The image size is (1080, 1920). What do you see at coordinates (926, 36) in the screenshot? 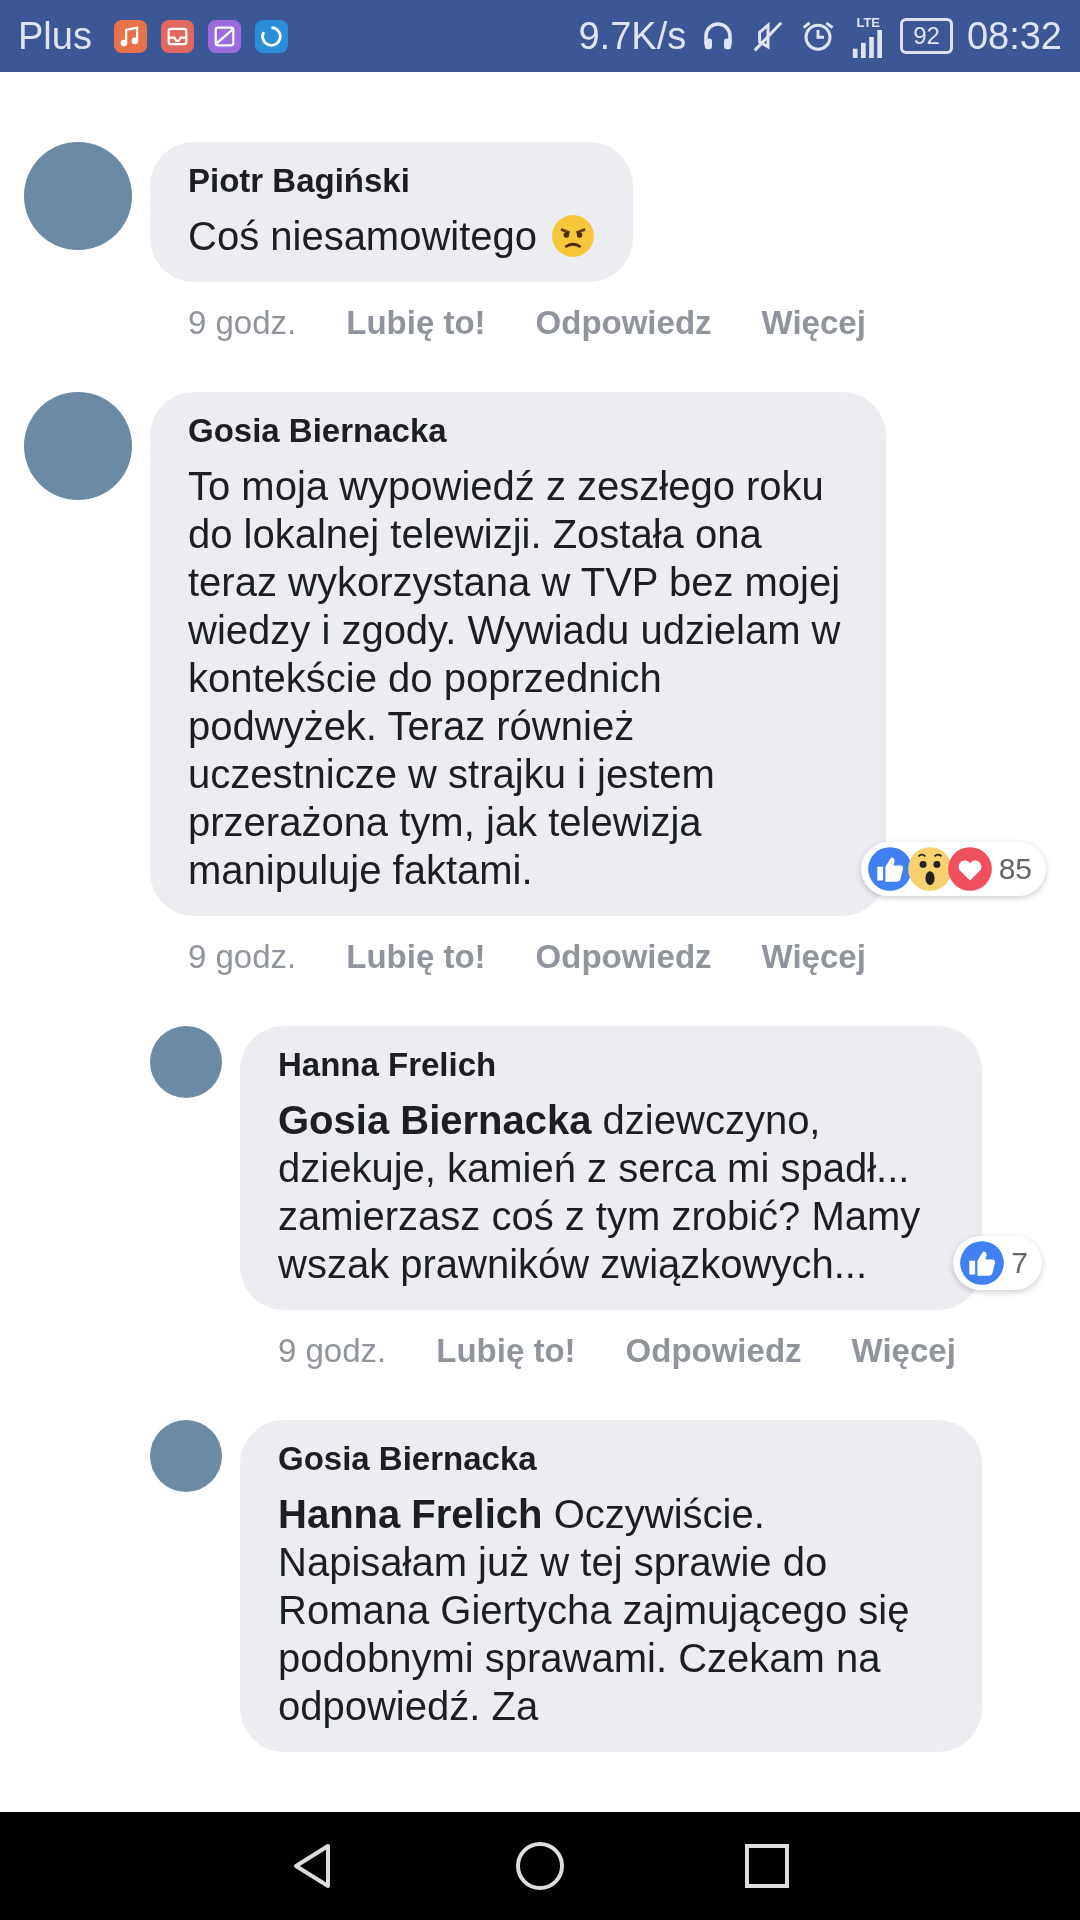
I see `battery-level: 92` at bounding box center [926, 36].